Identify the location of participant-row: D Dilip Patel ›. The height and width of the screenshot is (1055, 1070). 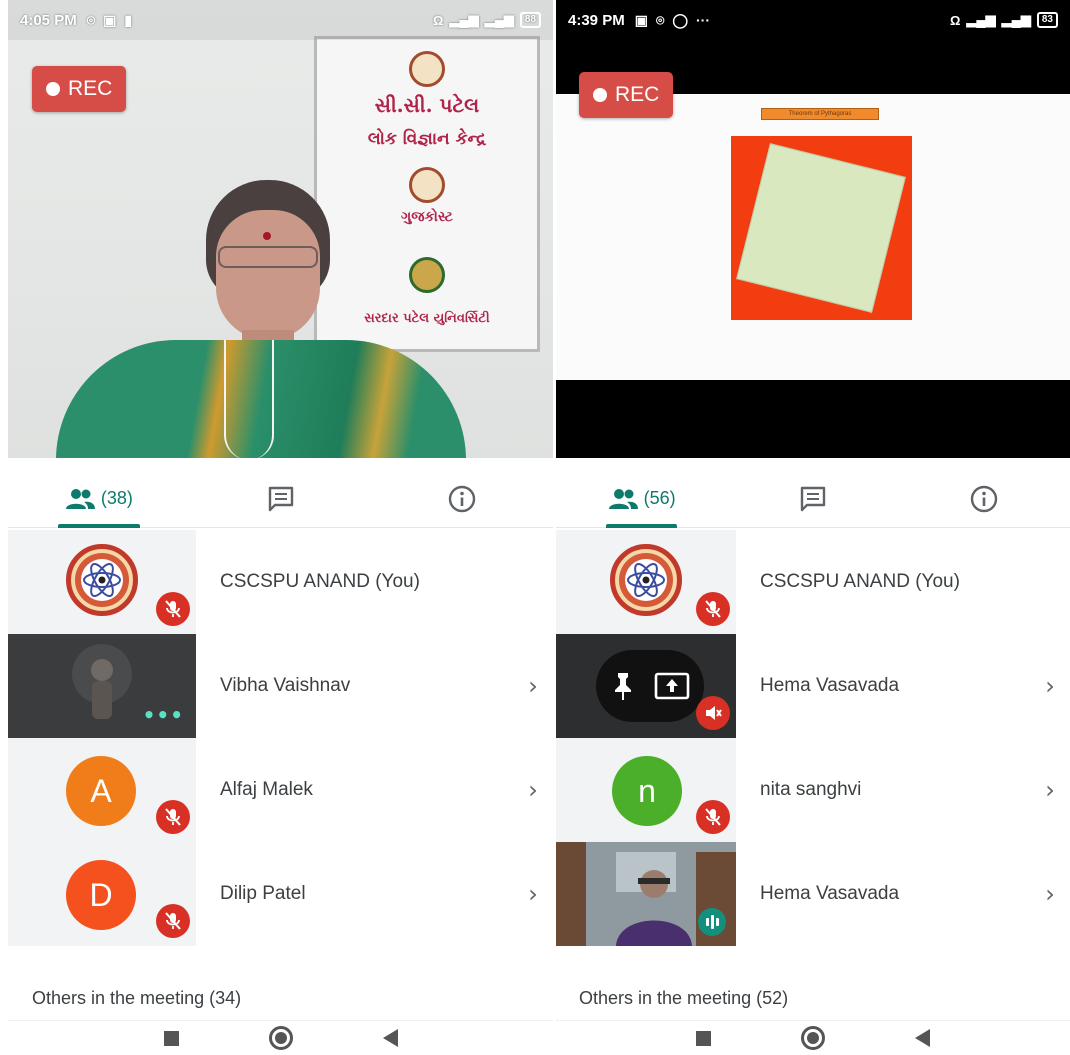
(280, 894).